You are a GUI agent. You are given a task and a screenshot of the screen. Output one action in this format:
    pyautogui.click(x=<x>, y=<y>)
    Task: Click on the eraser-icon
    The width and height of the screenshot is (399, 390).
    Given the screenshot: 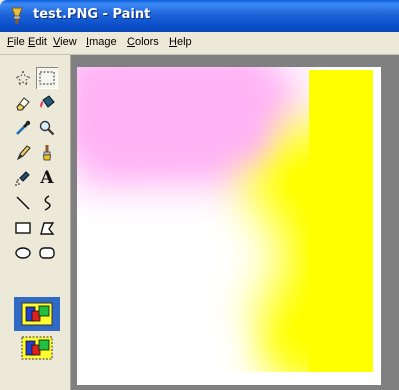 What is the action you would take?
    pyautogui.click(x=23, y=104)
    